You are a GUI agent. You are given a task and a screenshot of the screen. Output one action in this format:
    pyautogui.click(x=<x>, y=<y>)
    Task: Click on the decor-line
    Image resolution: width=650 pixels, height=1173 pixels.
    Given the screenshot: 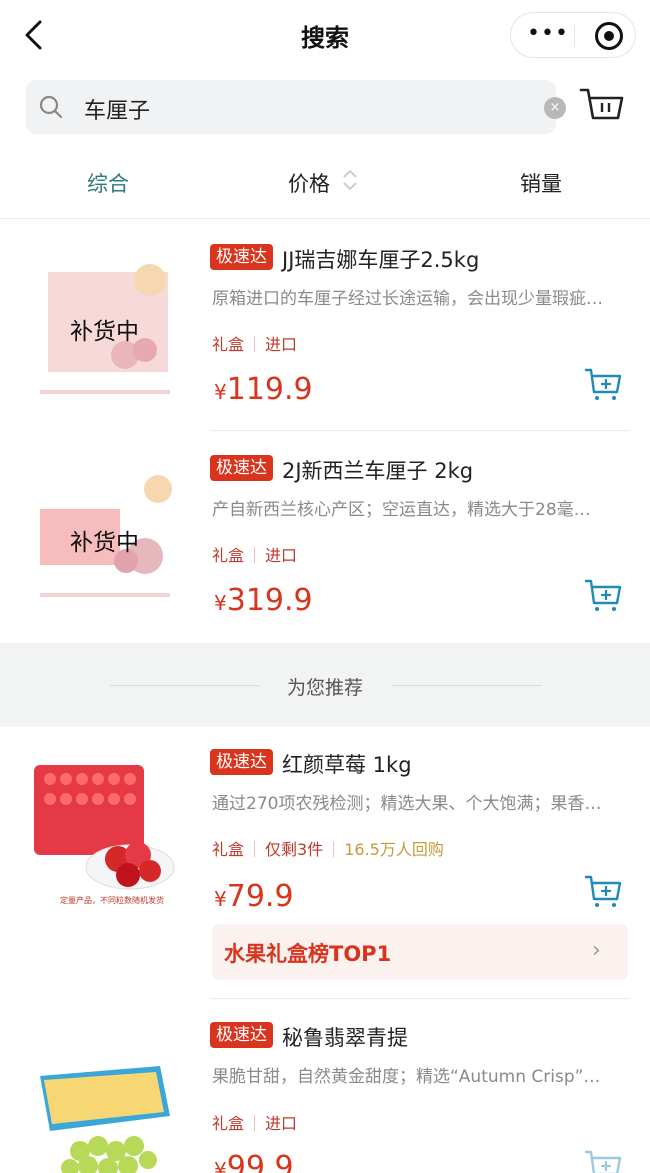 What is the action you would take?
    pyautogui.click(x=467, y=685)
    